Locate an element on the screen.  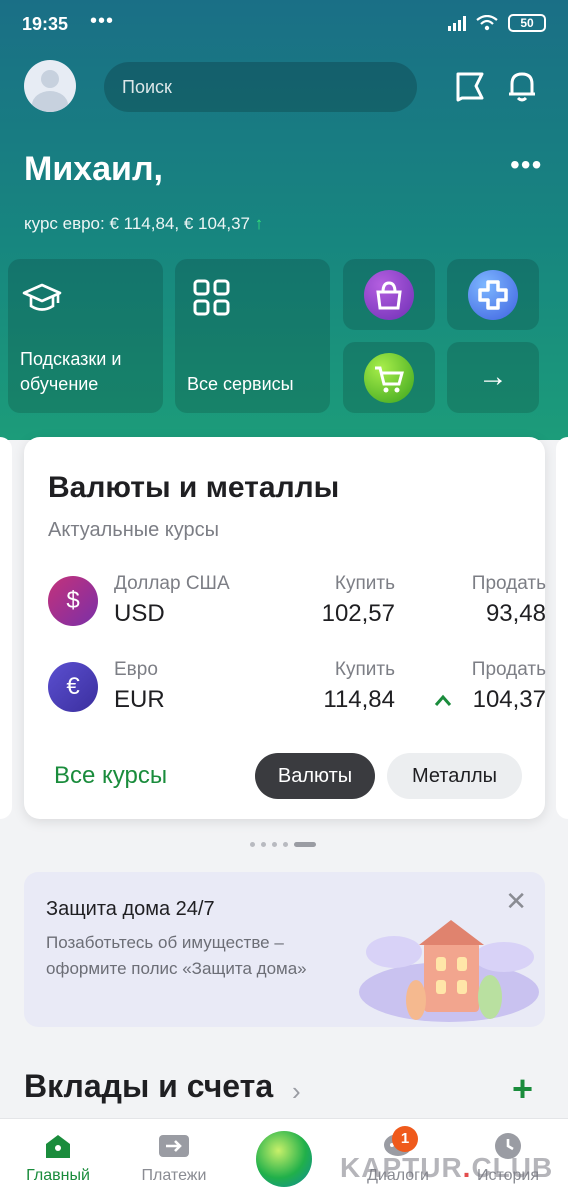
notification-dots: ••• is located at coordinates (102, 21).